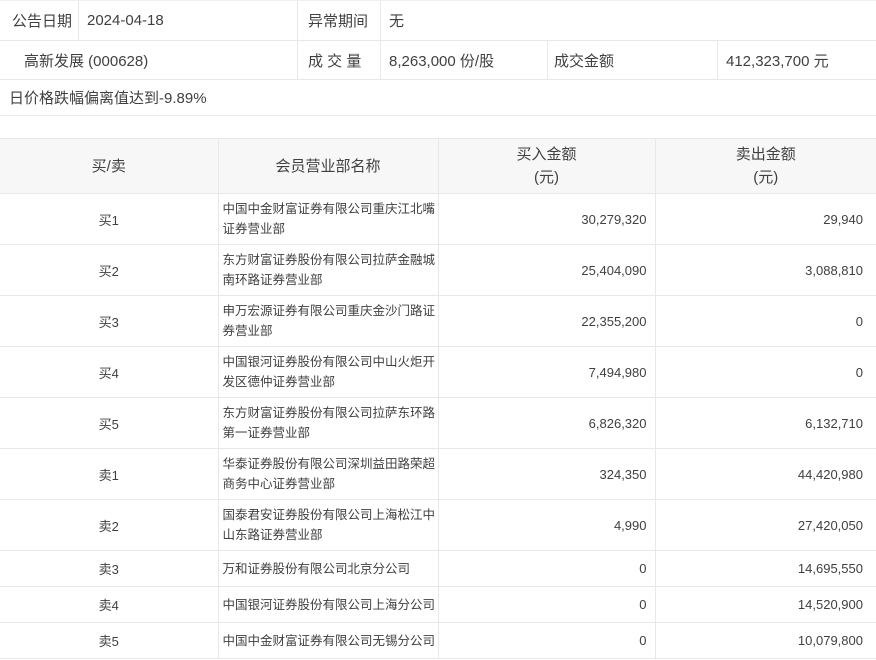 The width and height of the screenshot is (876, 660). What do you see at coordinates (546, 423) in the screenshot?
I see `cell-buy: 6,826,320` at bounding box center [546, 423].